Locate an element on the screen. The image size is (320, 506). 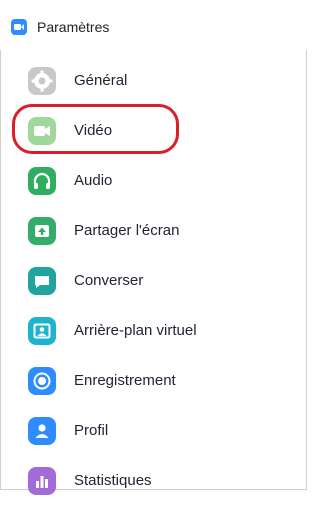
gear-icon is located at coordinates (42, 81).